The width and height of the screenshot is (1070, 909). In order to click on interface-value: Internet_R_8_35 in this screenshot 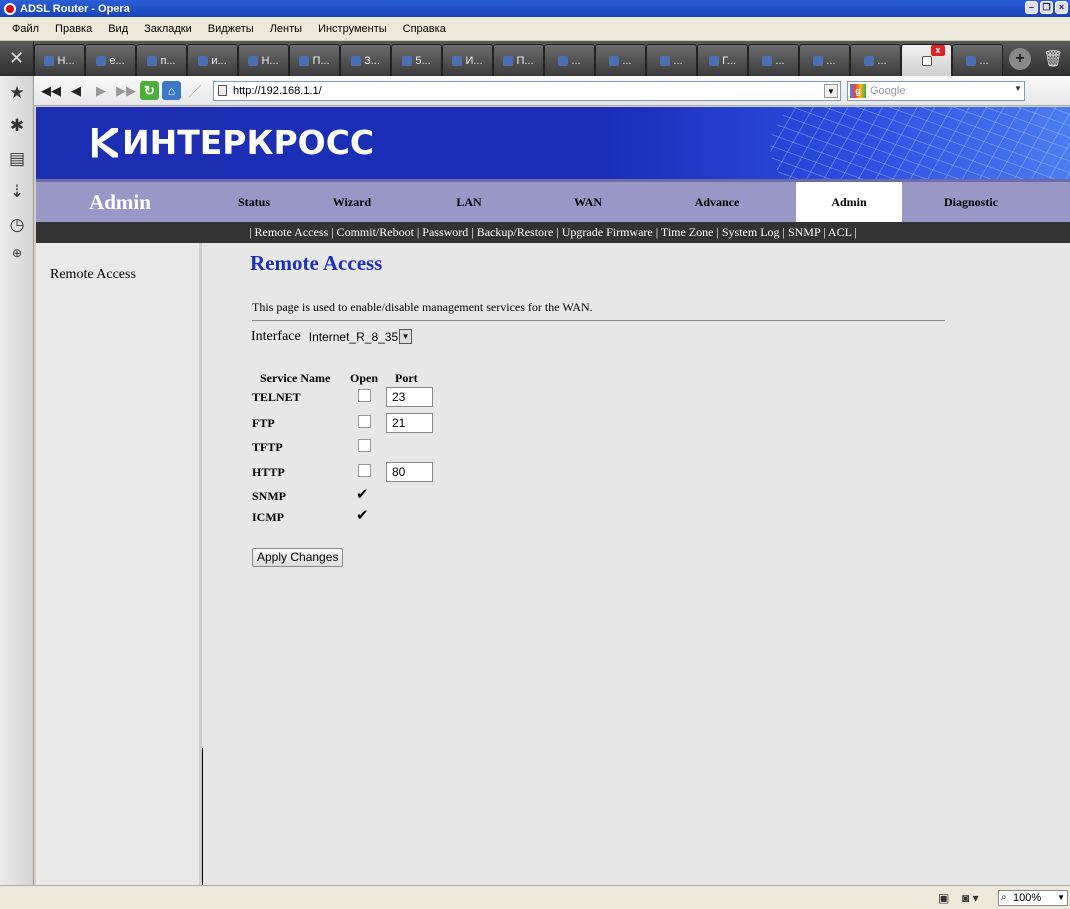, I will do `click(353, 336)`.